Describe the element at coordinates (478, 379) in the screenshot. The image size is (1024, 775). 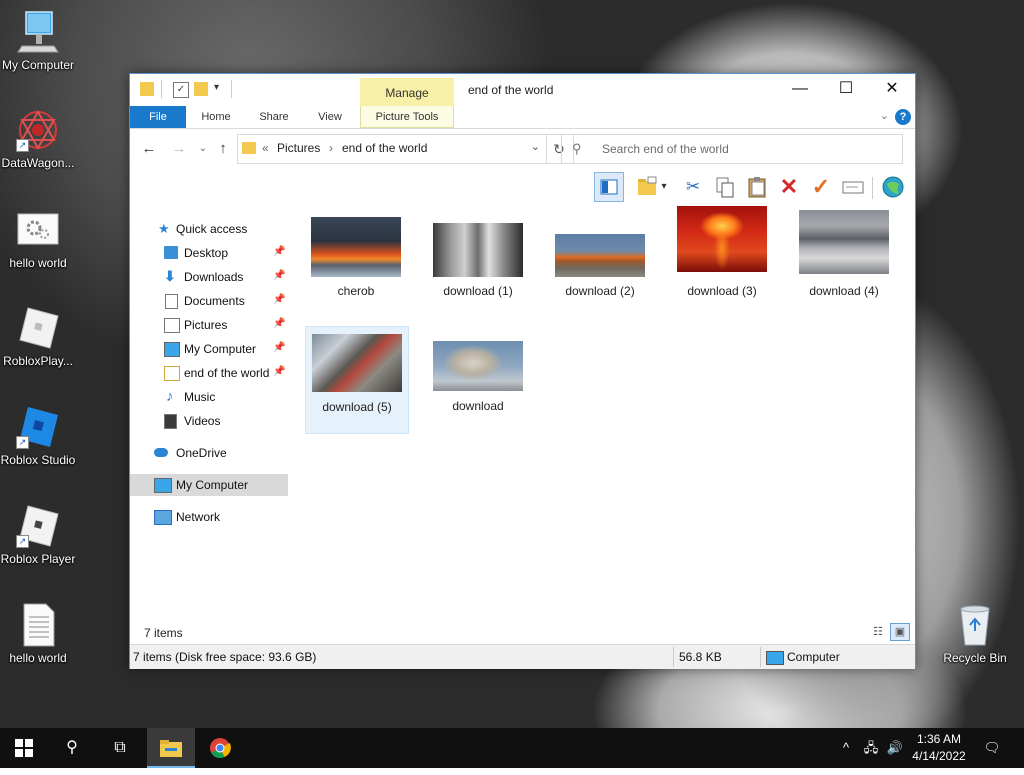
I see `file-item: download` at that location.